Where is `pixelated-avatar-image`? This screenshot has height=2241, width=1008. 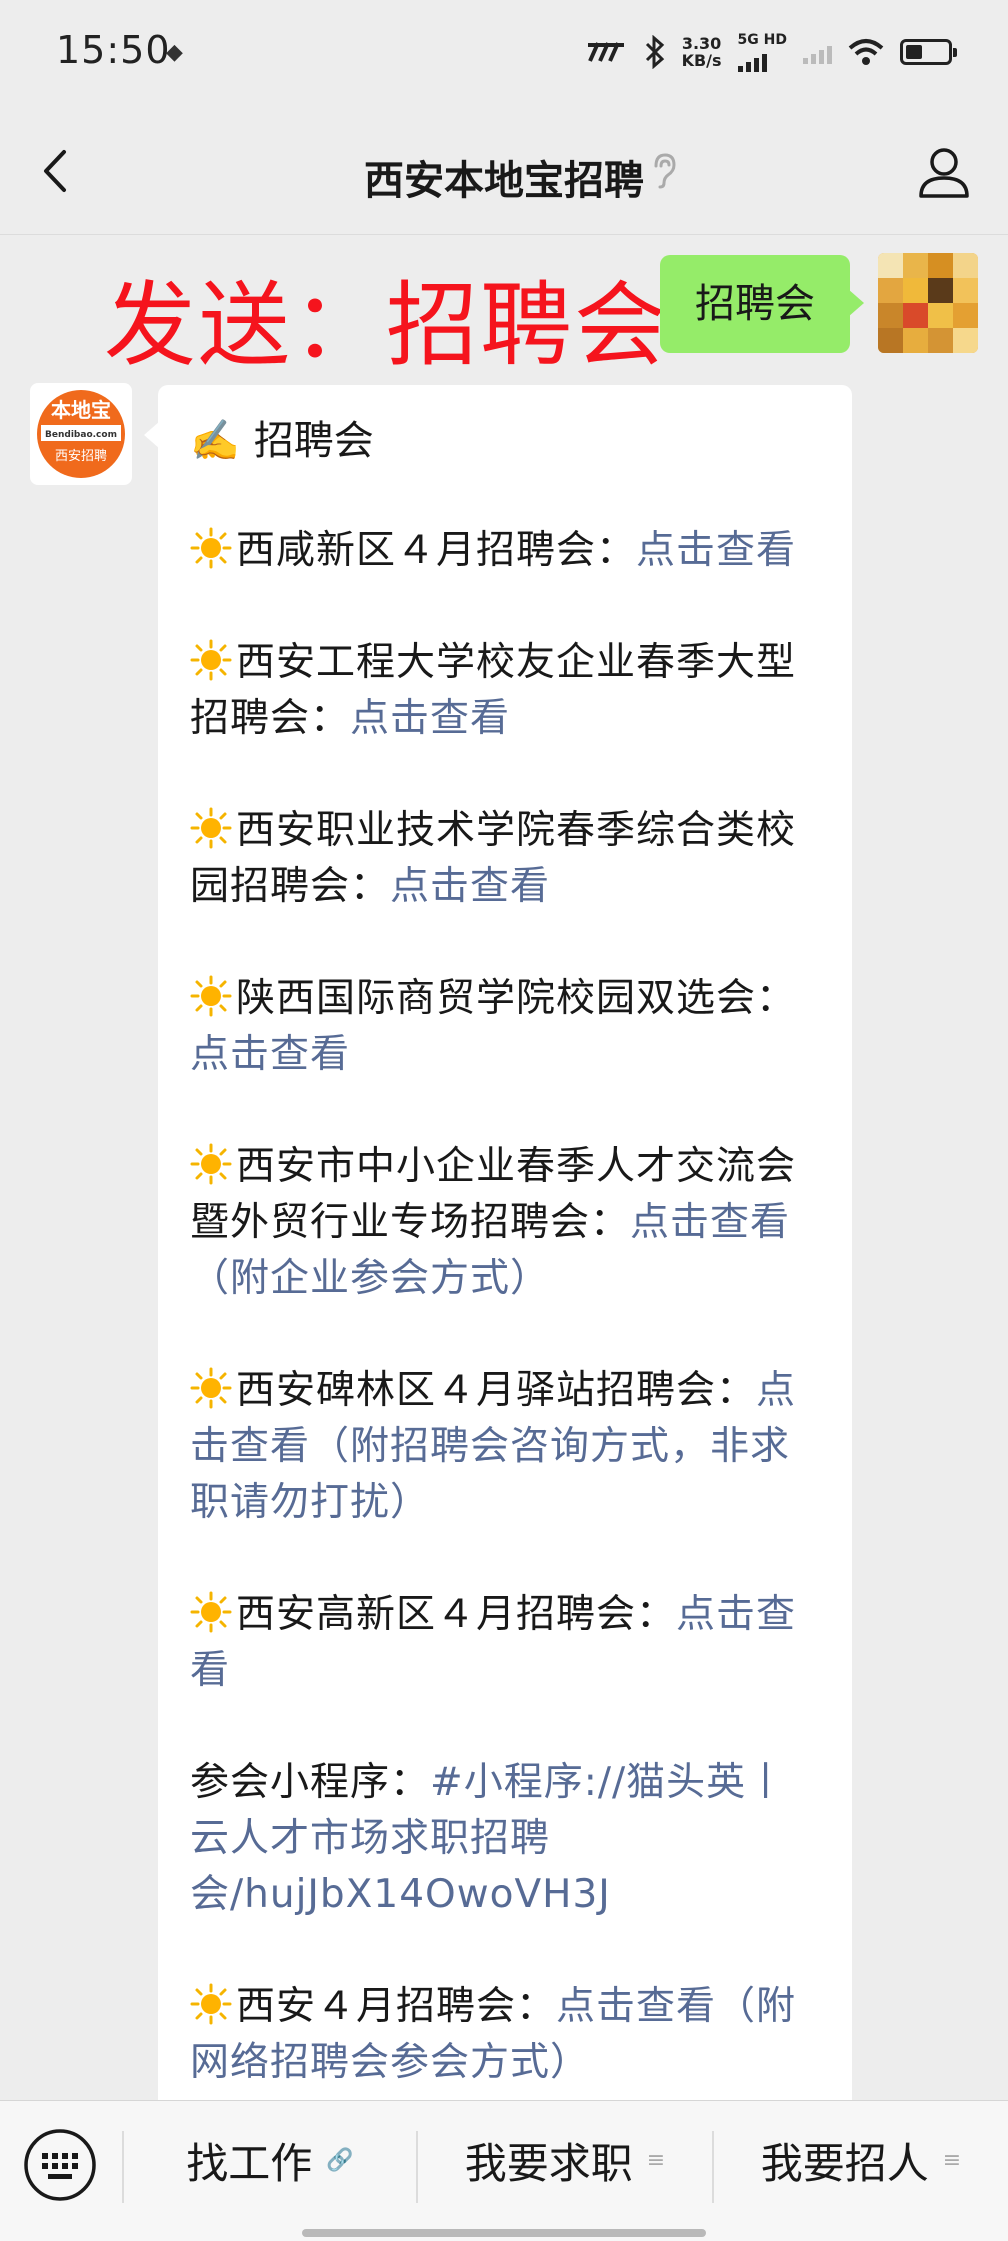
pixelated-avatar-image is located at coordinates (928, 303).